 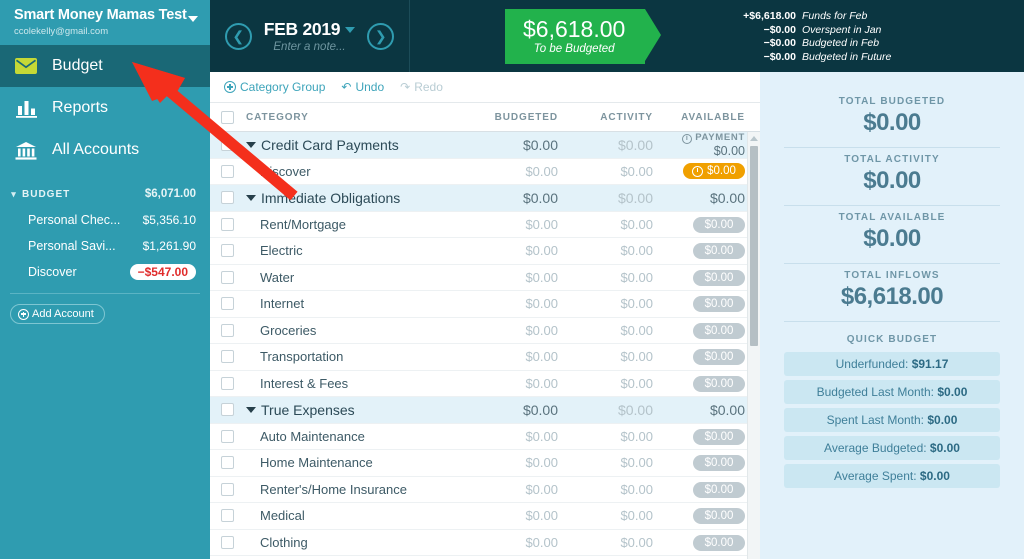 What do you see at coordinates (892, 392) in the screenshot?
I see `quick-budget-budgeted-last-month-button: Budgeted Last Month: $0.00` at bounding box center [892, 392].